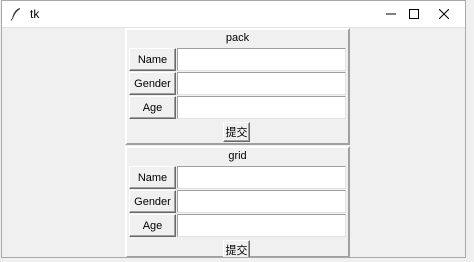 The height and width of the screenshot is (262, 474). What do you see at coordinates (261, 225) in the screenshot?
I see `grid-age-input` at bounding box center [261, 225].